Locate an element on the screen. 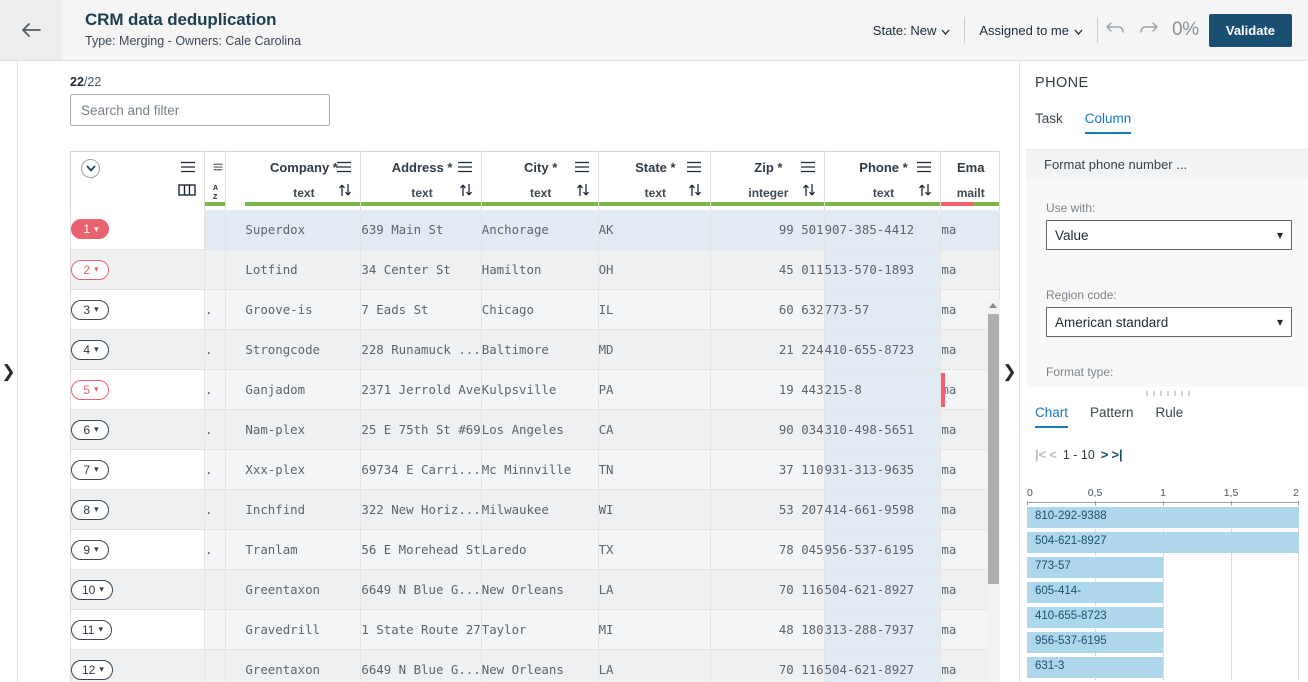 This screenshot has height=682, width=1308. cell-phone: 215-8 is located at coordinates (883, 389).